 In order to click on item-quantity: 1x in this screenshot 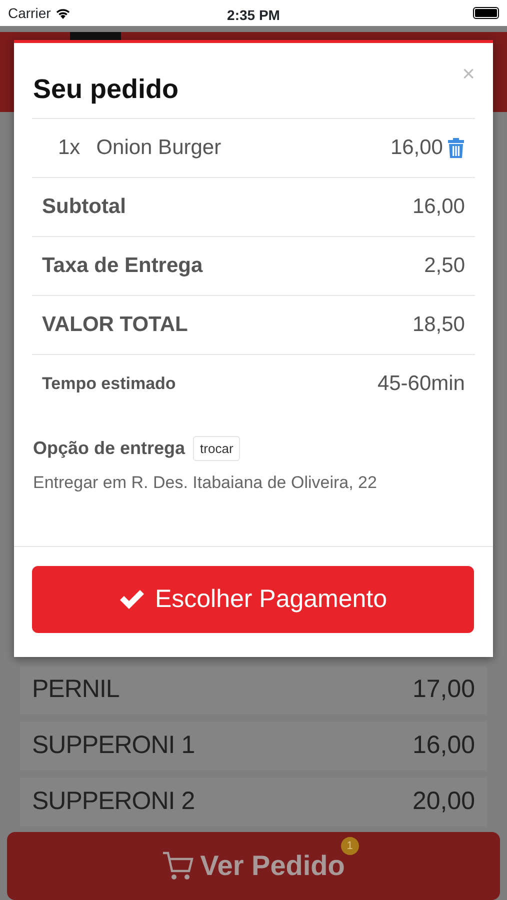, I will do `click(69, 148)`.